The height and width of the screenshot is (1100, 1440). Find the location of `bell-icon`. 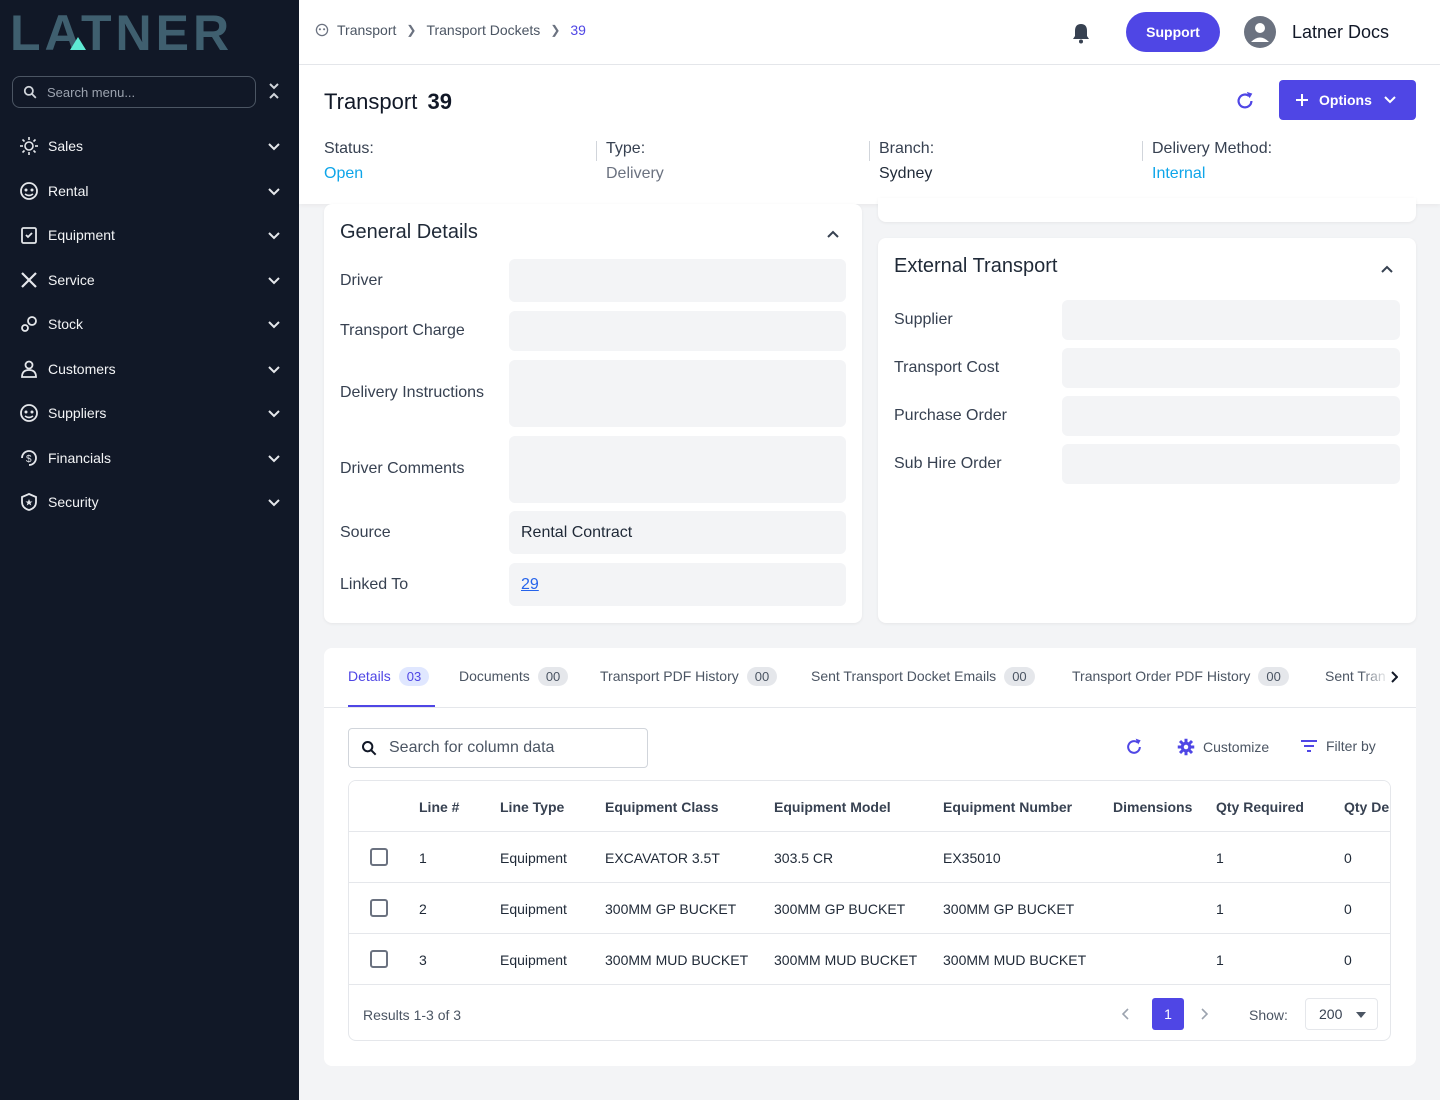

bell-icon is located at coordinates (1081, 35).